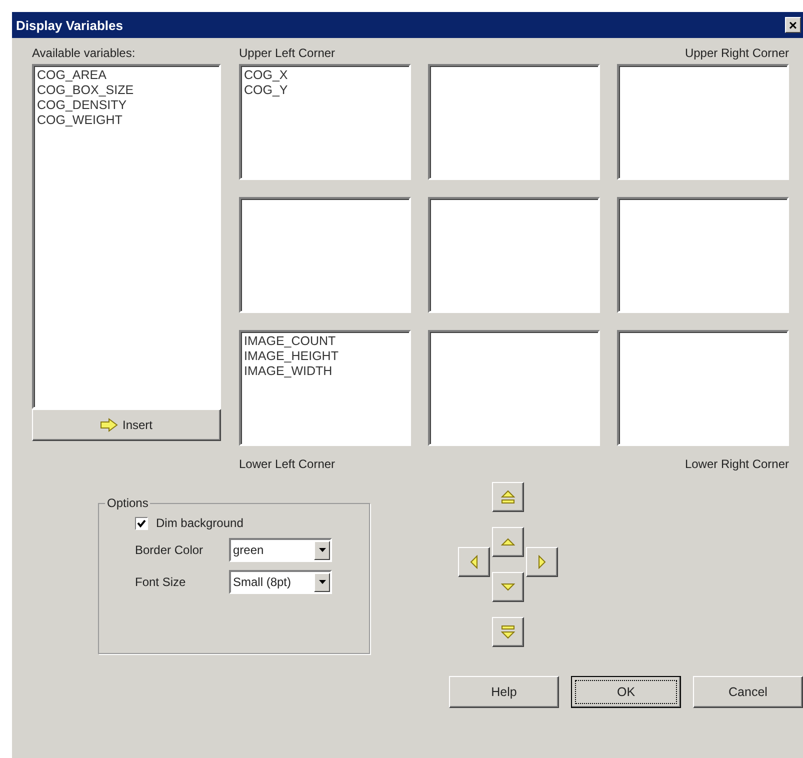 The width and height of the screenshot is (803, 758). I want to click on move-left-button, so click(474, 562).